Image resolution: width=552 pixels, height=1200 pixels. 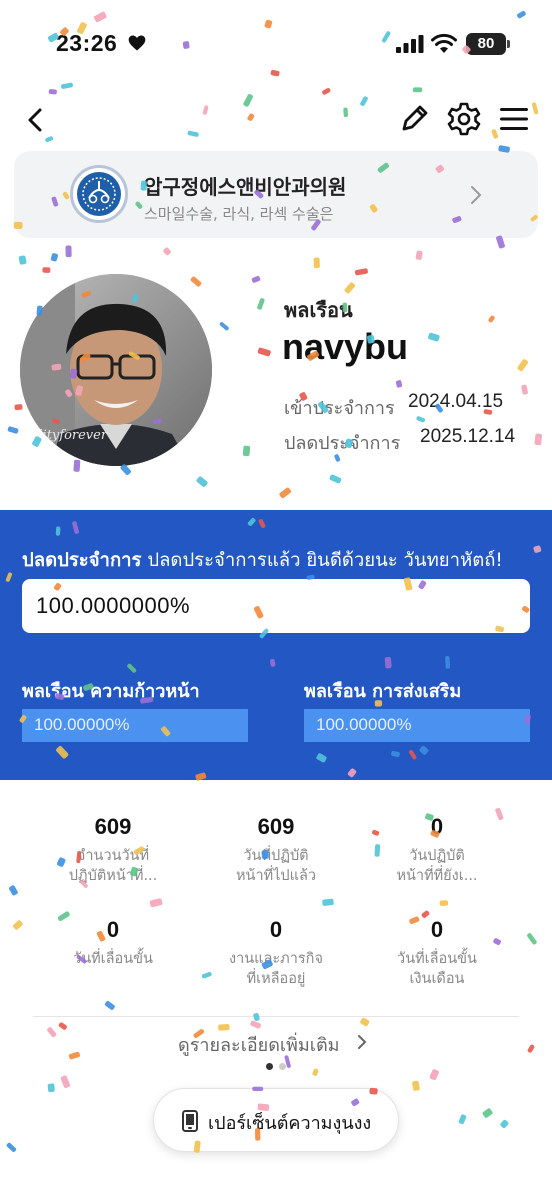 What do you see at coordinates (276, 1120) in the screenshot?
I see `confusion-percent-button: เปอร์เซ็นต์ความงุนงง` at bounding box center [276, 1120].